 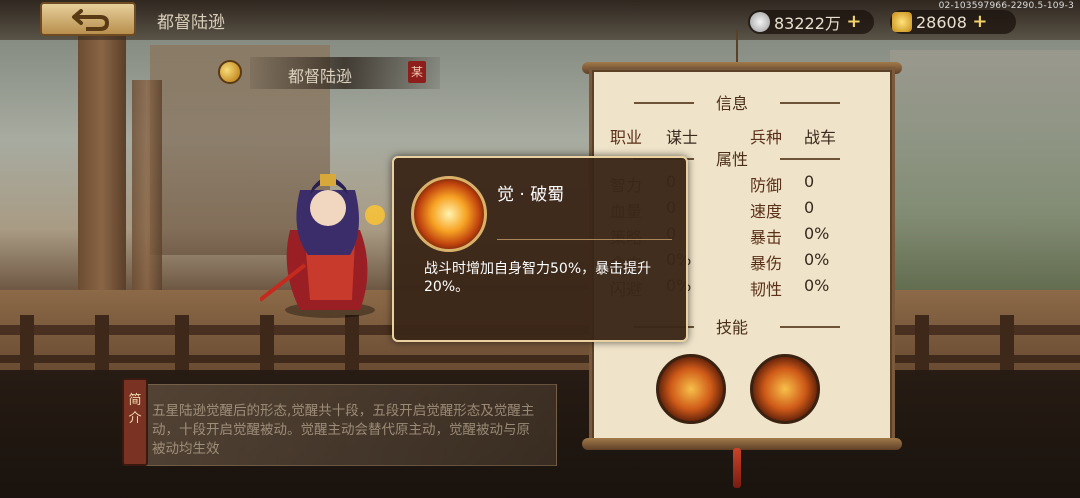 I want to click on job-label: 职业, so click(x=626, y=137).